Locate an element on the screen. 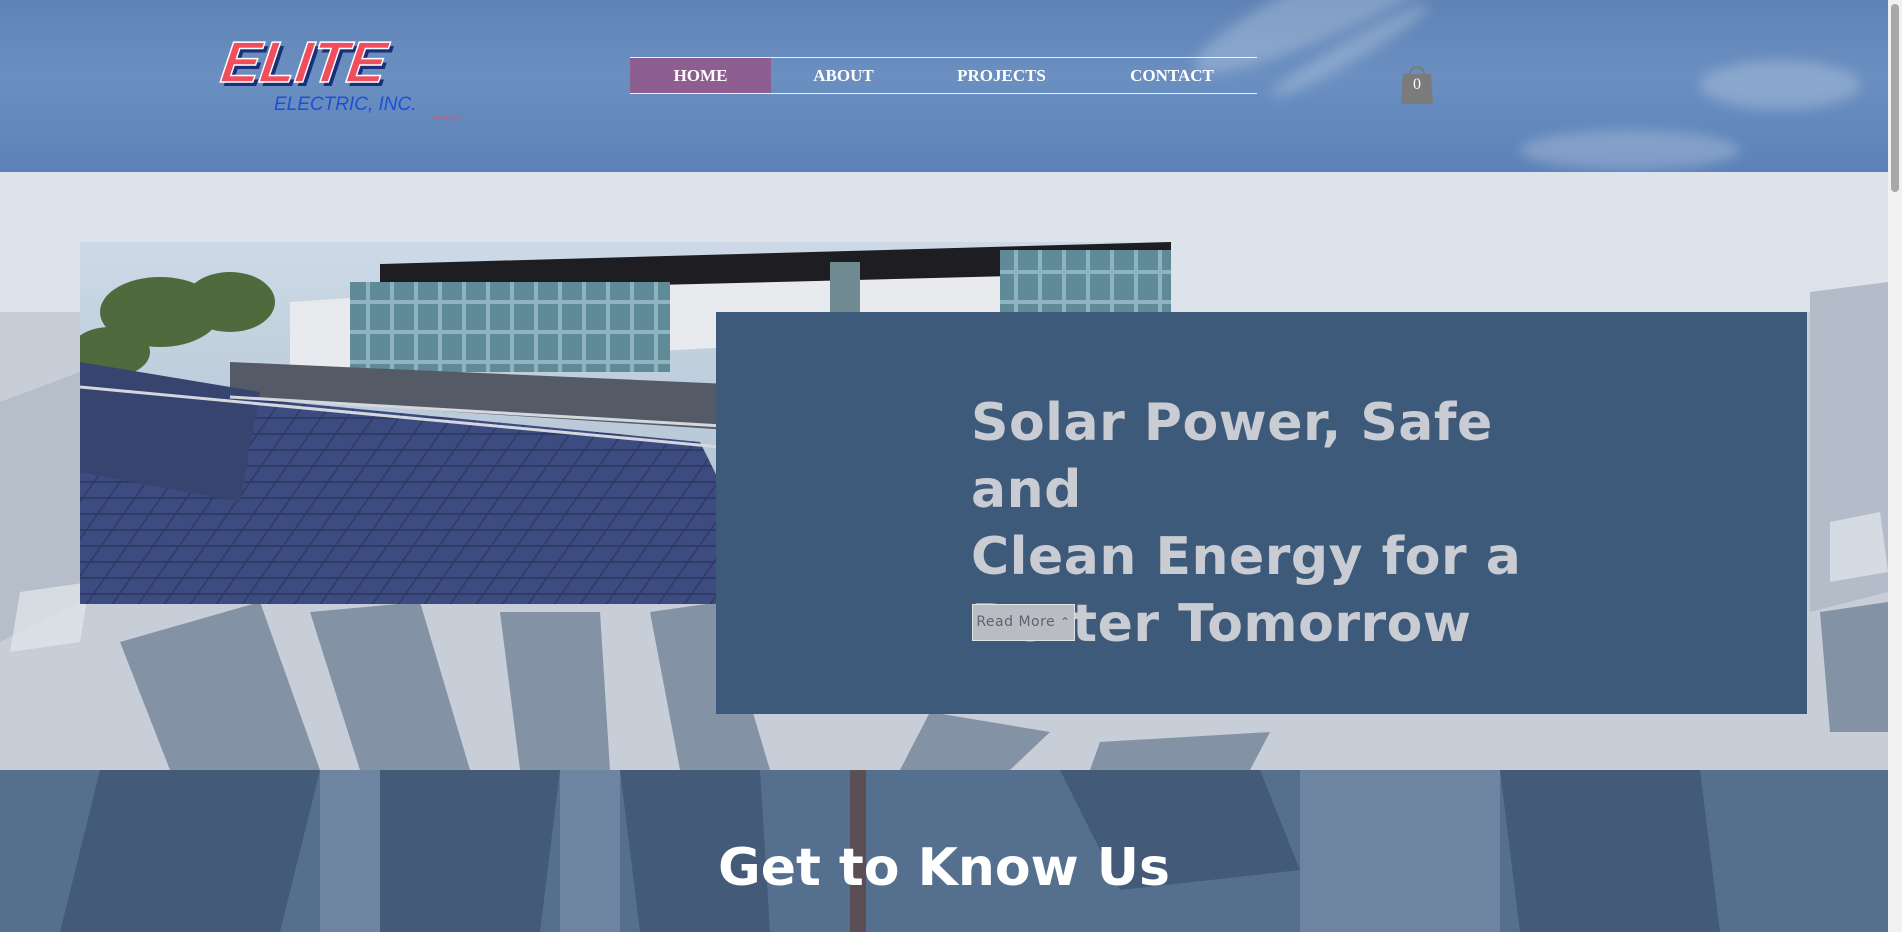 The image size is (1902, 932). cart-button: 0 is located at coordinates (1417, 84).